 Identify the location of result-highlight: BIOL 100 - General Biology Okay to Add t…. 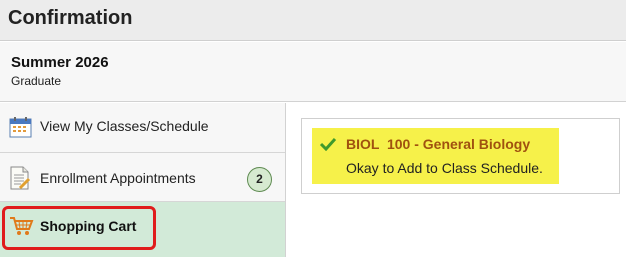
(435, 156).